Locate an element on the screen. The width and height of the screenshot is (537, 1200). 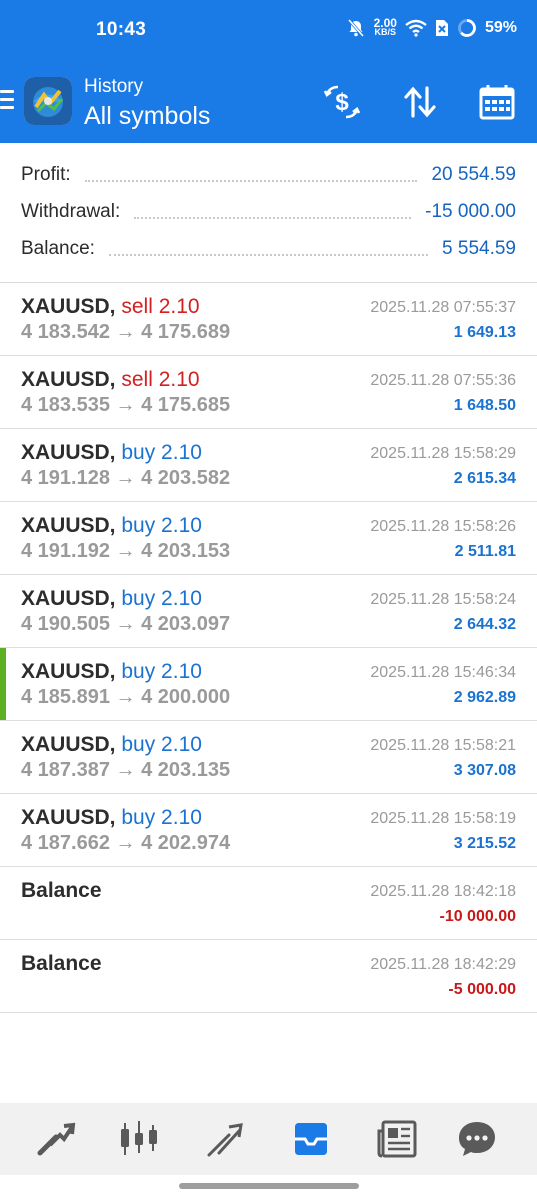
balance-amount: -10 000.00 is located at coordinates (477, 916).